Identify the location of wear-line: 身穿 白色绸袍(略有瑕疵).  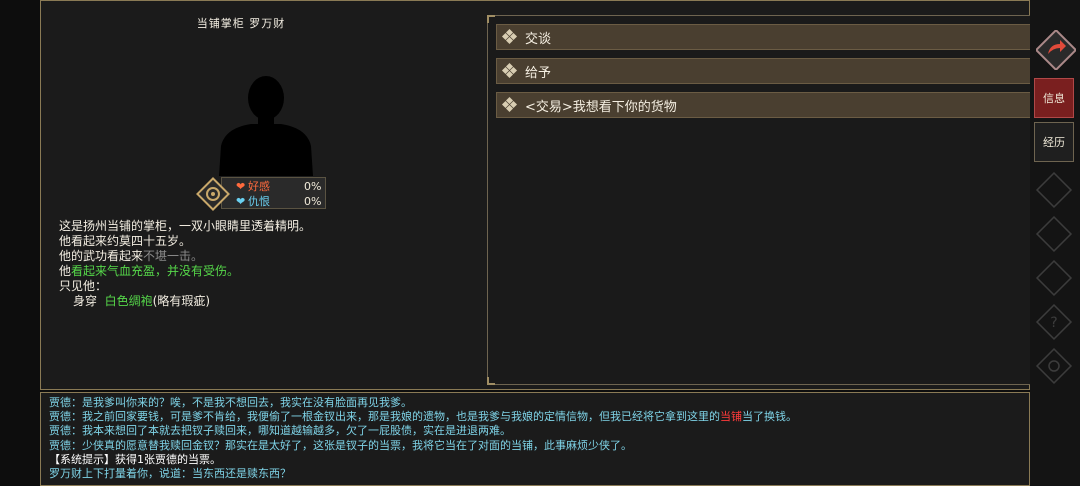
(142, 301).